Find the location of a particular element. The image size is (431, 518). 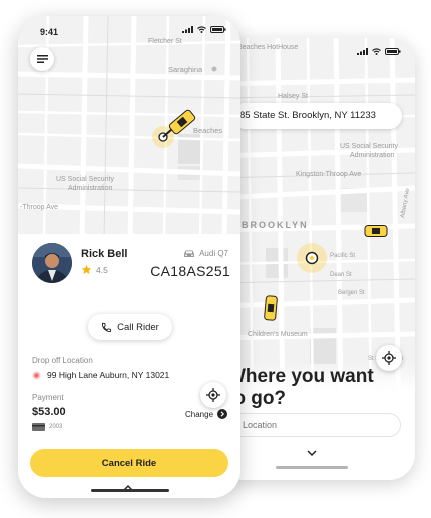

payment-amount: $53.00 is located at coordinates (49, 412).